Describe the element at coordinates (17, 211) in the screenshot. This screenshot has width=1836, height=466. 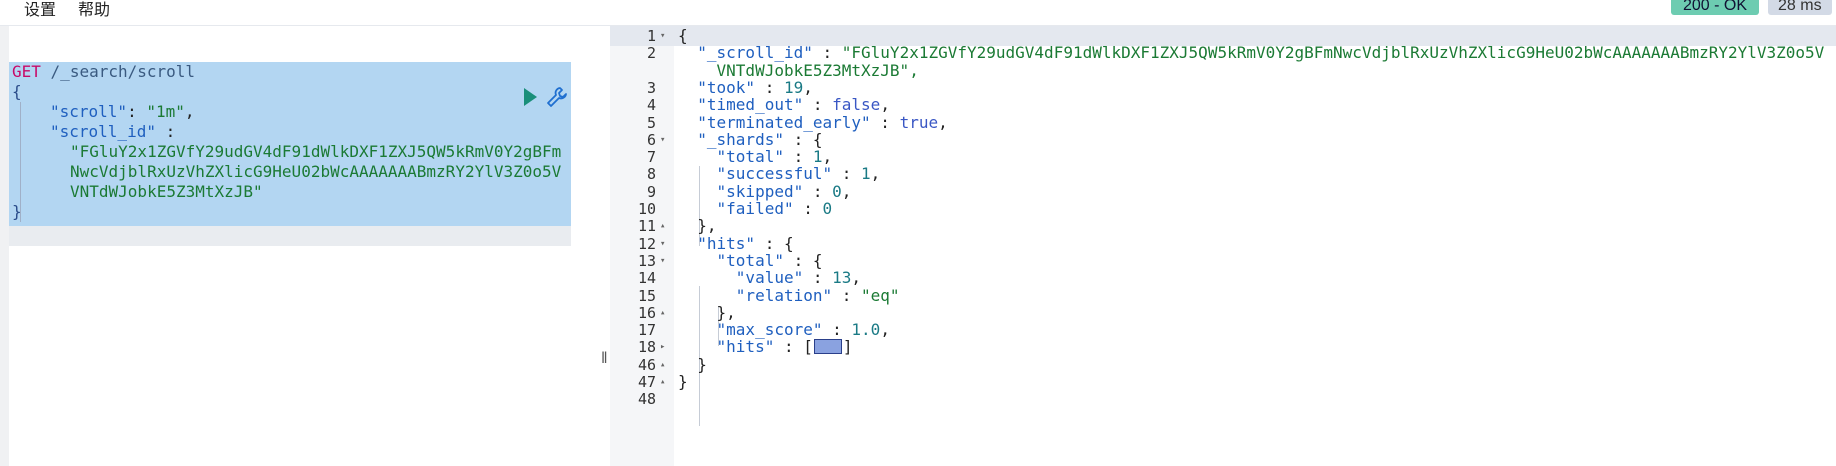
I see `close-brace: }` at that location.